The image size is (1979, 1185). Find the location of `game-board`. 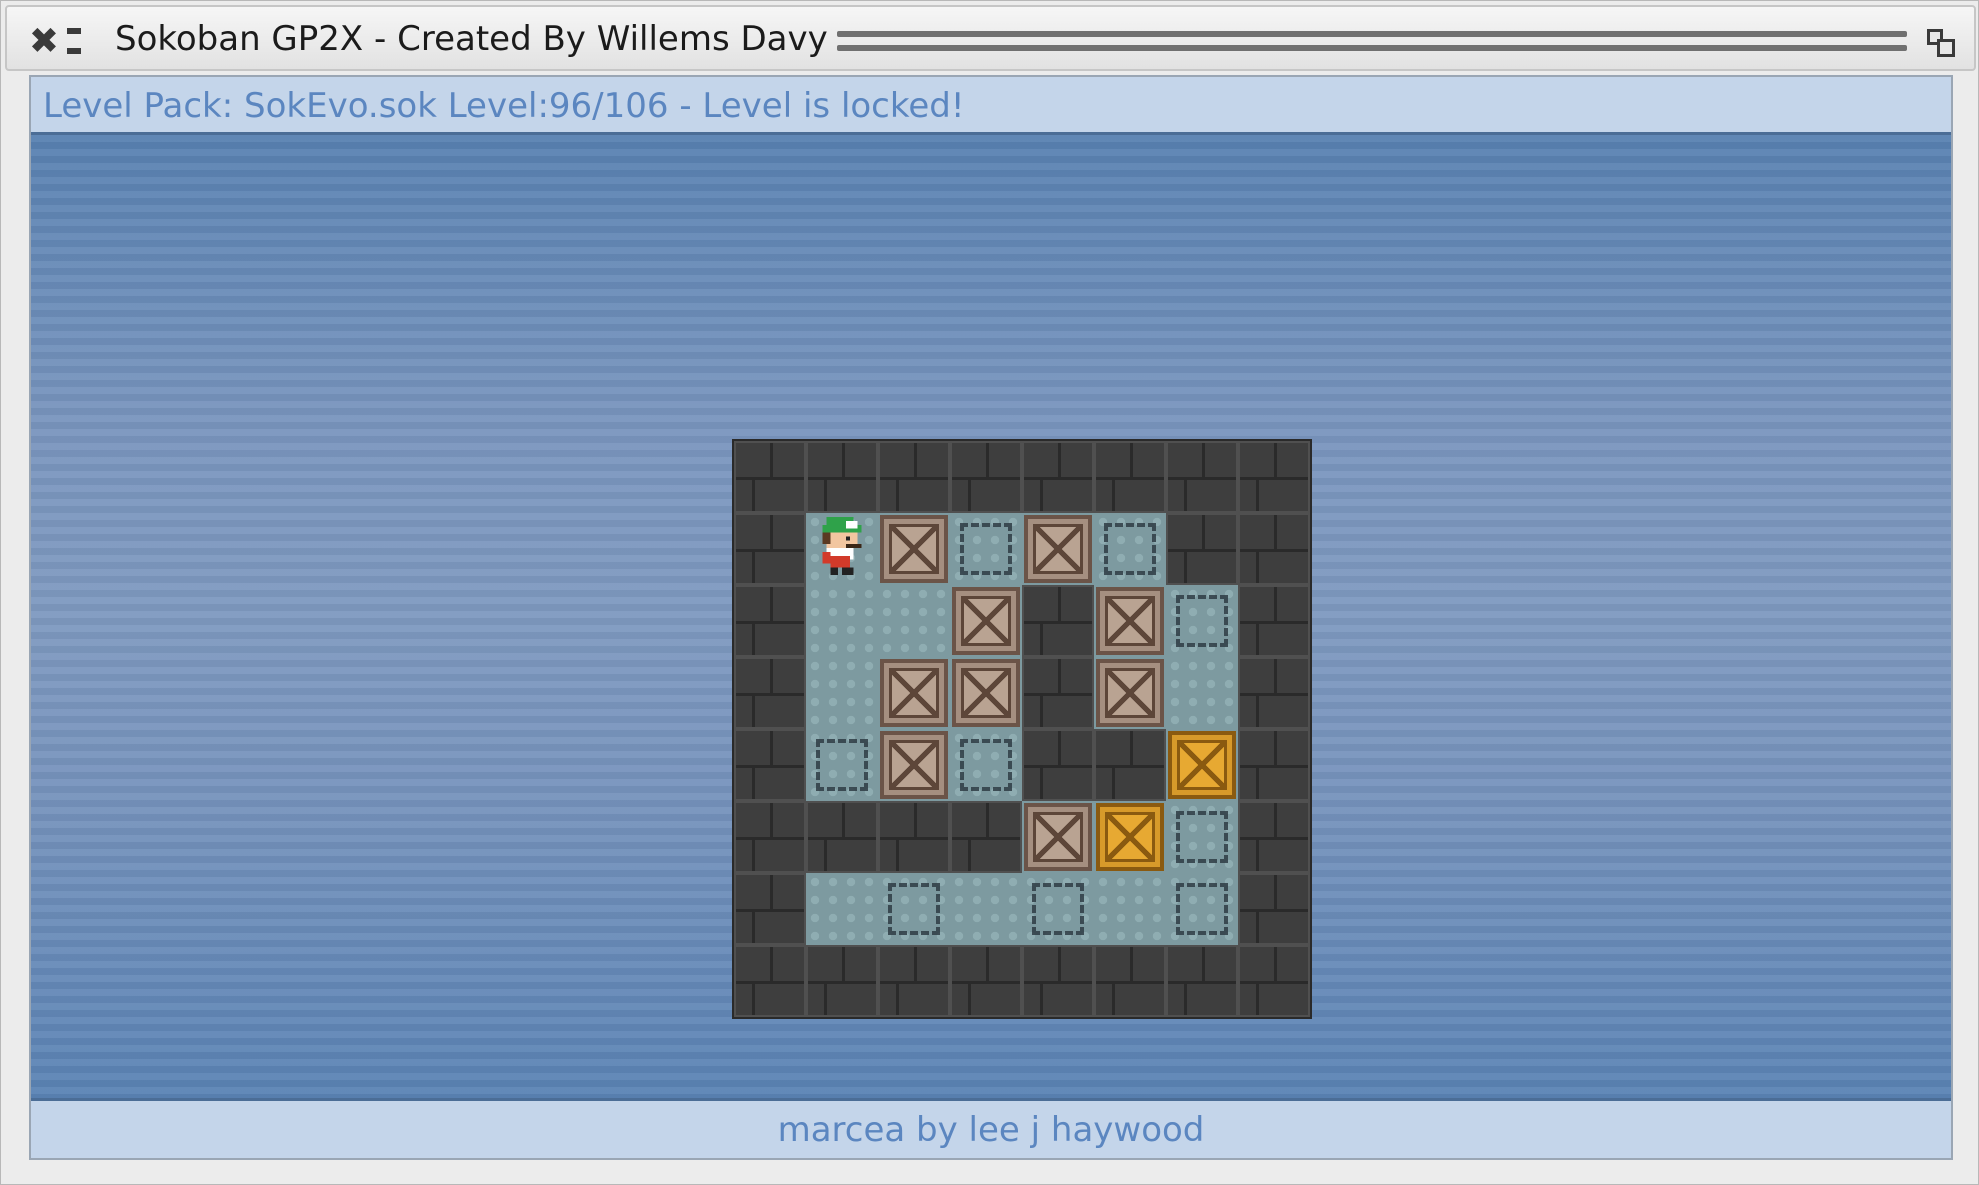

game-board is located at coordinates (1022, 729).